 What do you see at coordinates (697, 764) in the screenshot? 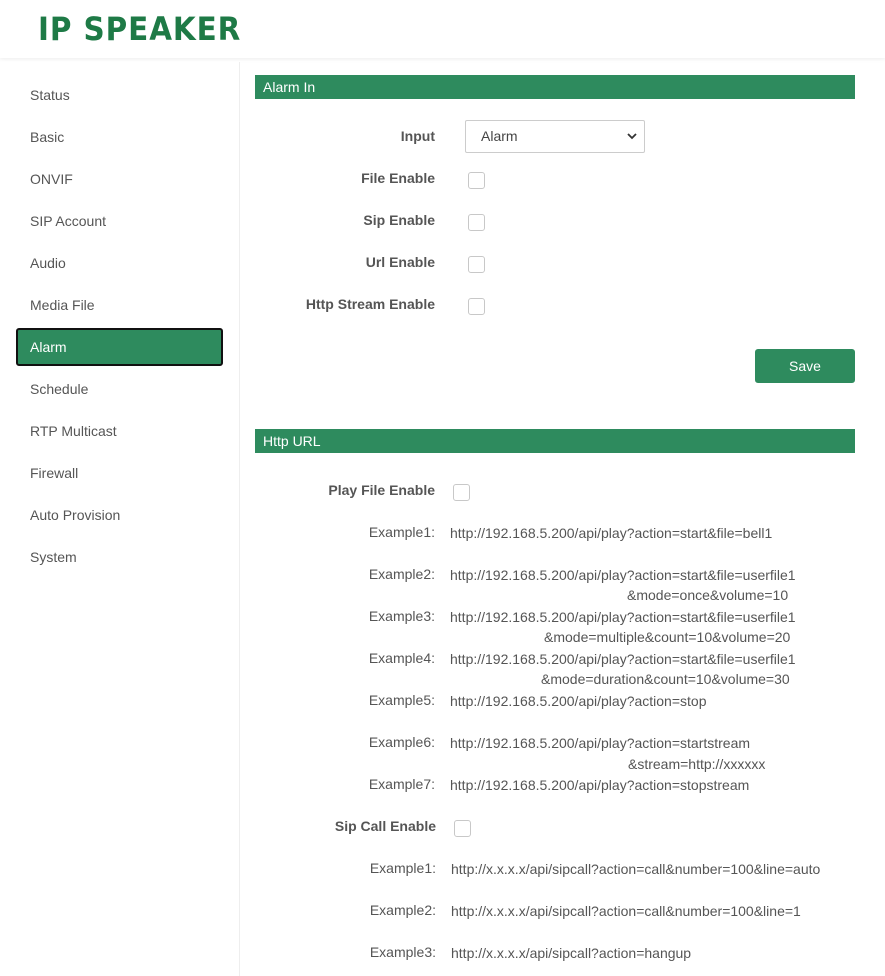
I see `play-example-url-cont: &stream=http://xxxxxx` at bounding box center [697, 764].